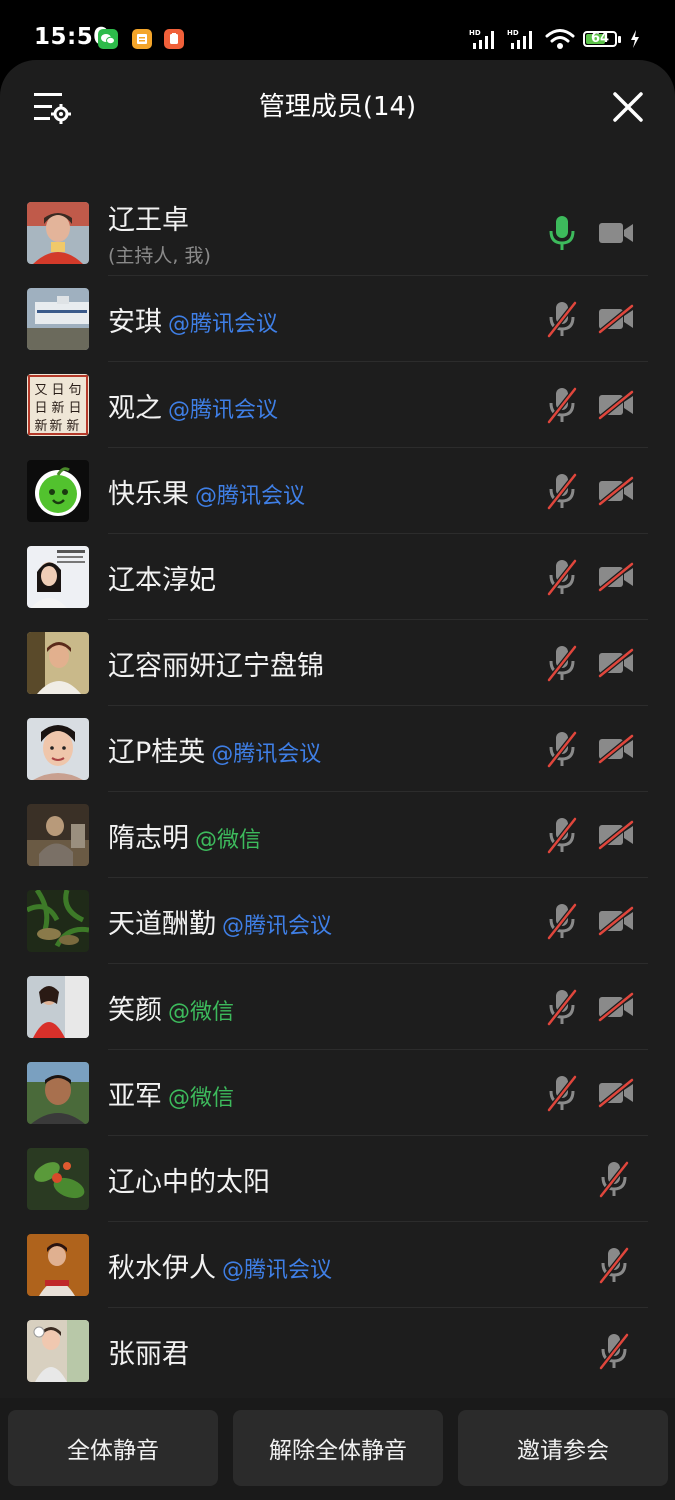  I want to click on member-name-block: 亚军 @微信, so click(171, 1093).